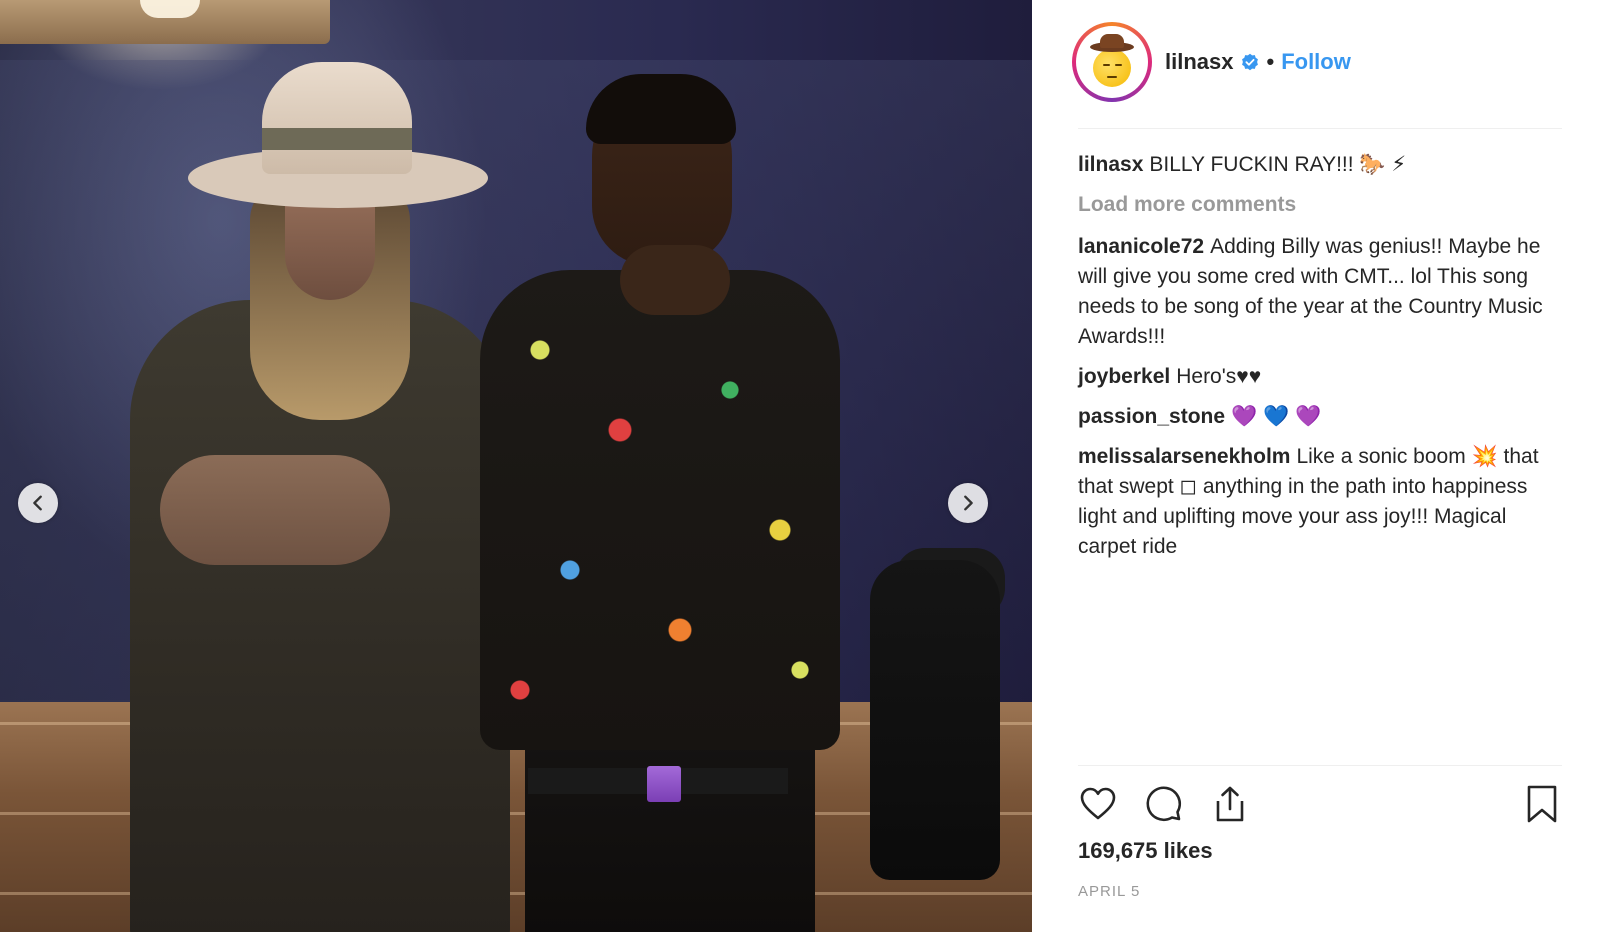  Describe the element at coordinates (664, 784) in the screenshot. I see `belt-buckle` at that location.